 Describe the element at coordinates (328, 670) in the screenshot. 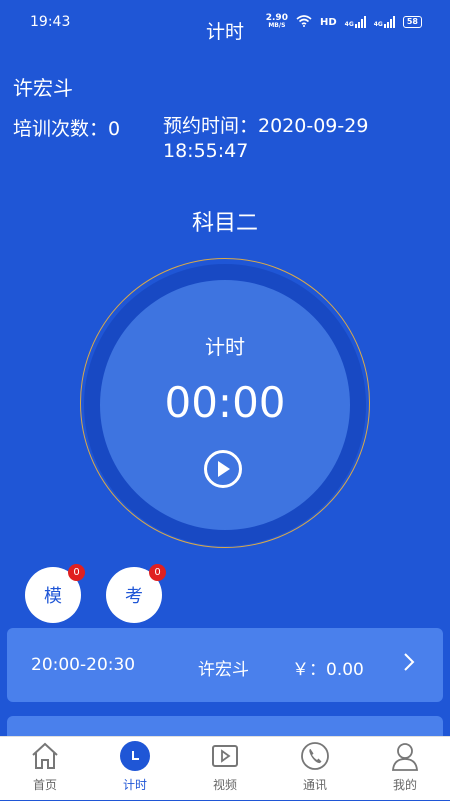

I see `record-price: ￥：0.00` at that location.